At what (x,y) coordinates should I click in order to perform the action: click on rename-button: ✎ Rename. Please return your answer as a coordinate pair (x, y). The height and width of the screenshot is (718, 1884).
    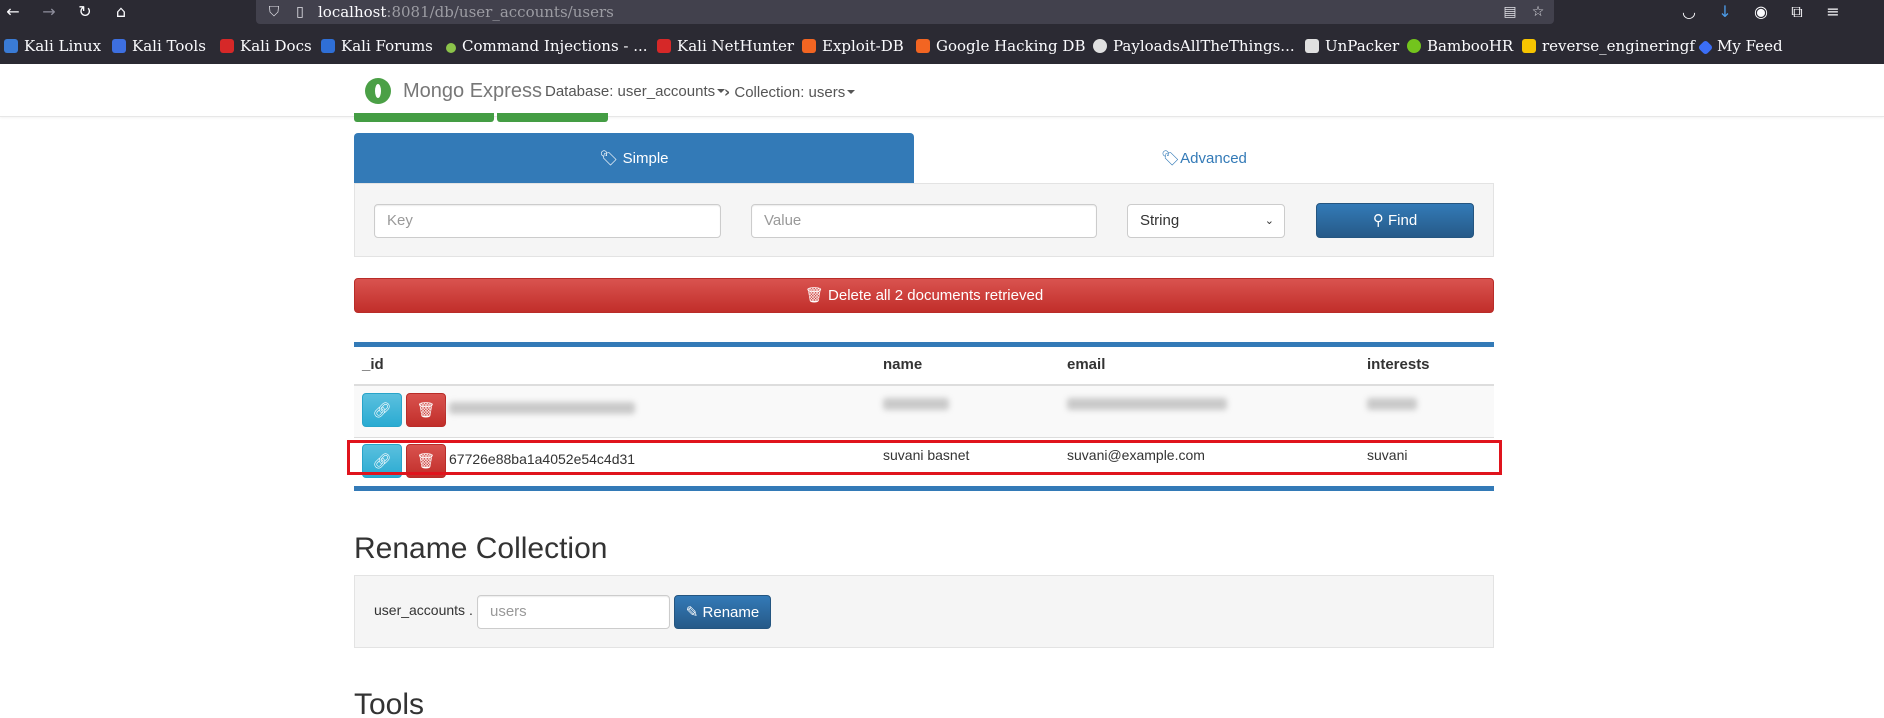
    Looking at the image, I should click on (722, 612).